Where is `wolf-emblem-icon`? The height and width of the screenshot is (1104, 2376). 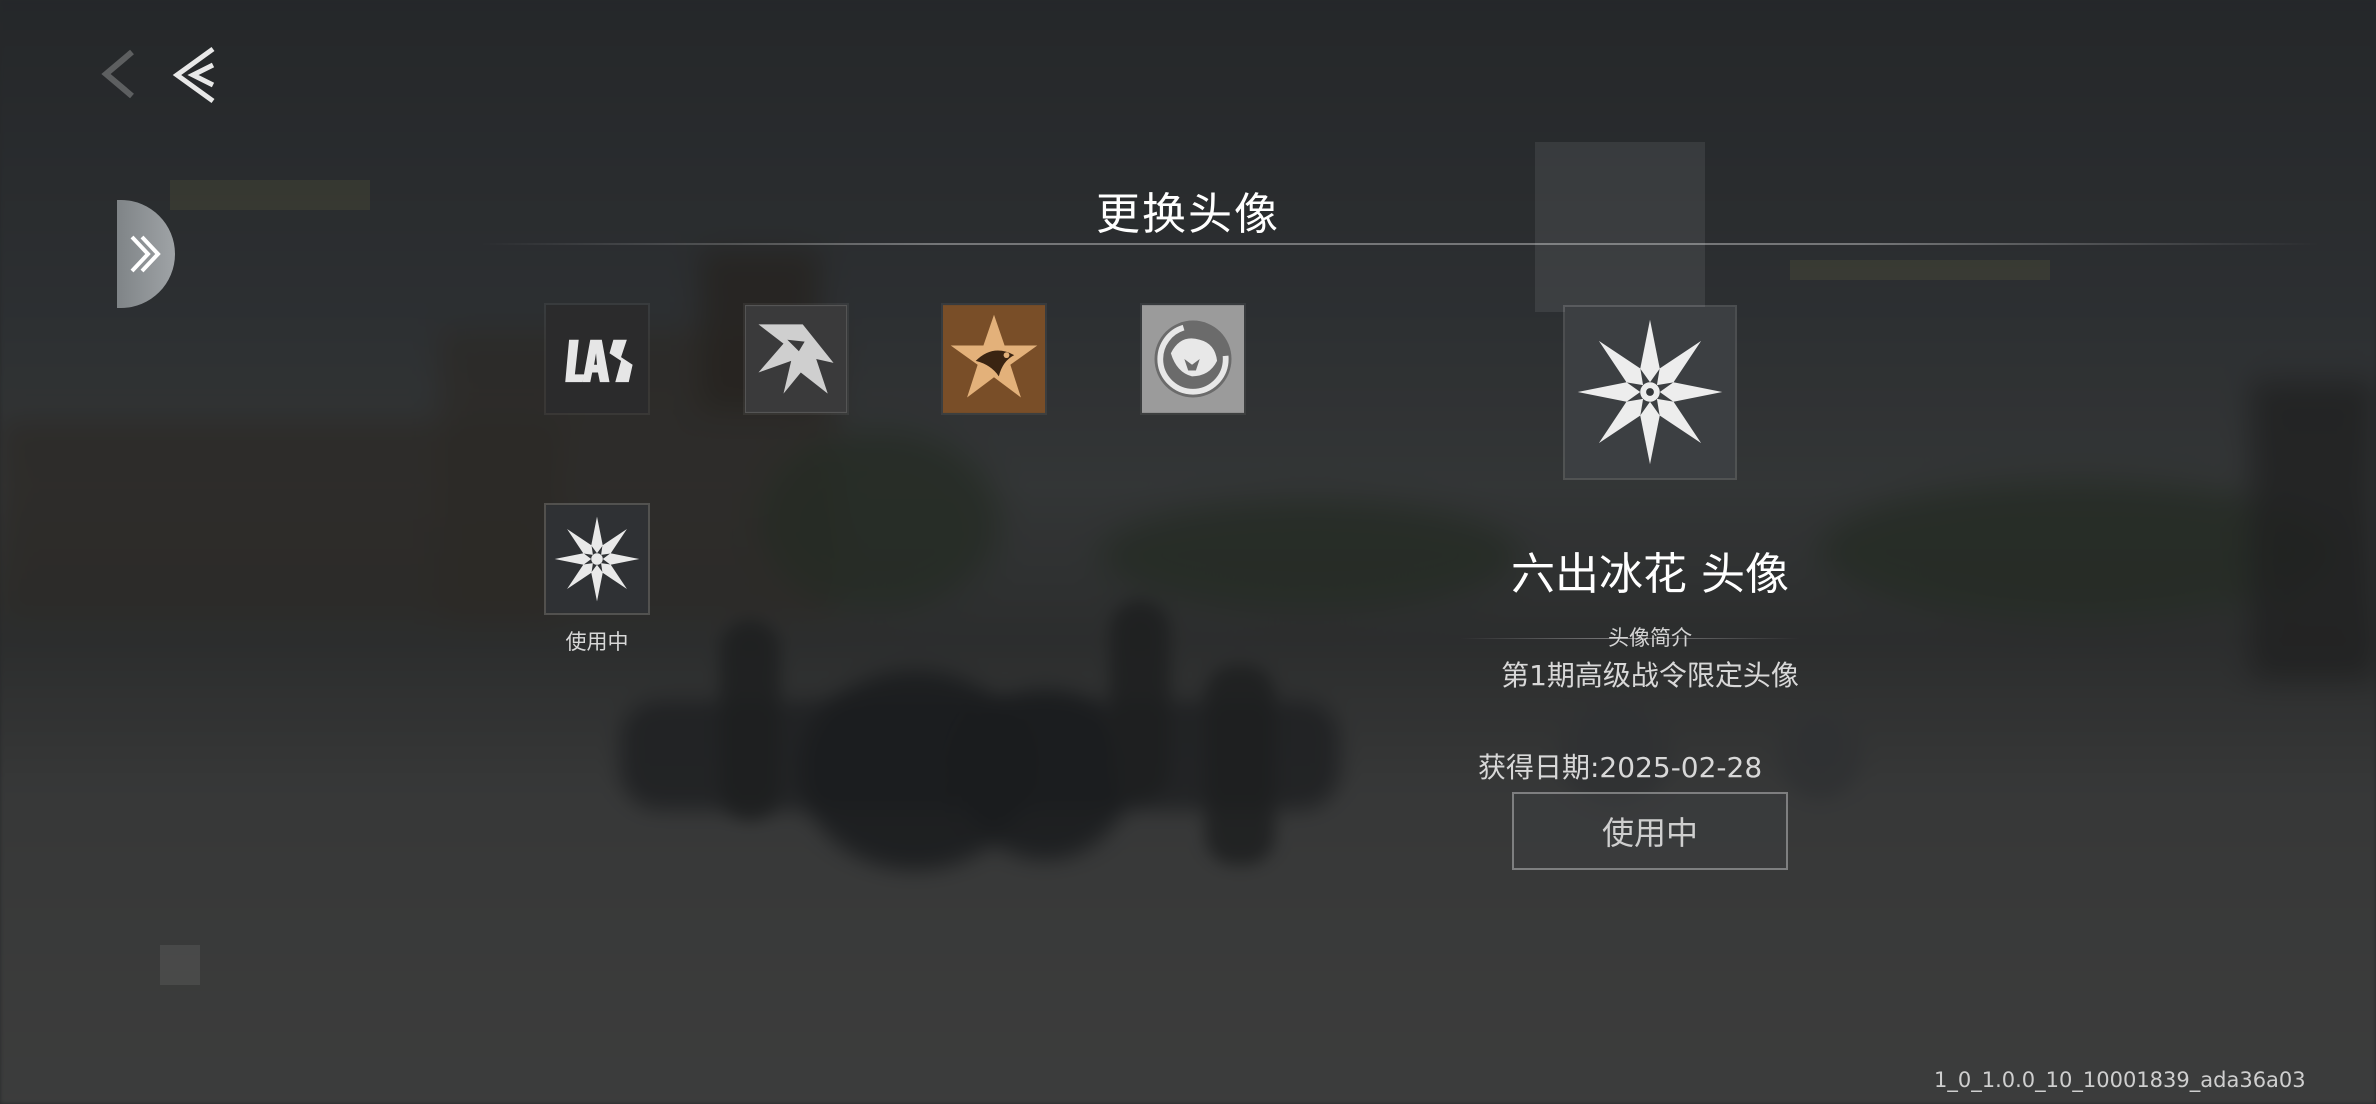
wolf-emblem-icon is located at coordinates (796, 359).